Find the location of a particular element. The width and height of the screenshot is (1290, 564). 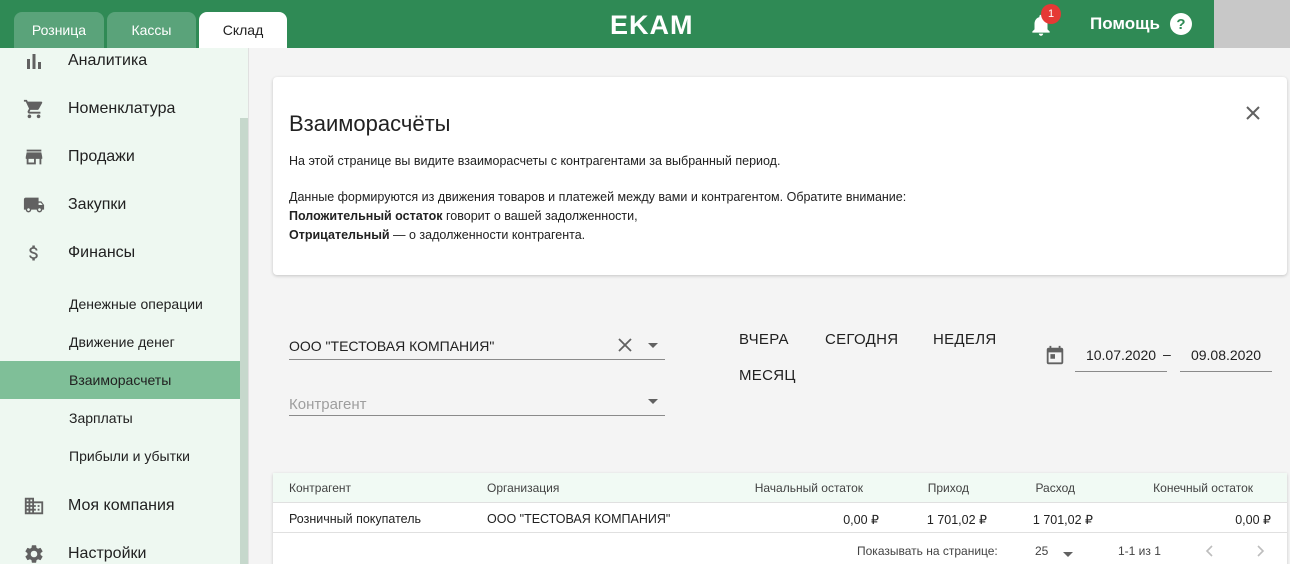

page-title: Взаиморасчёты is located at coordinates (370, 123).